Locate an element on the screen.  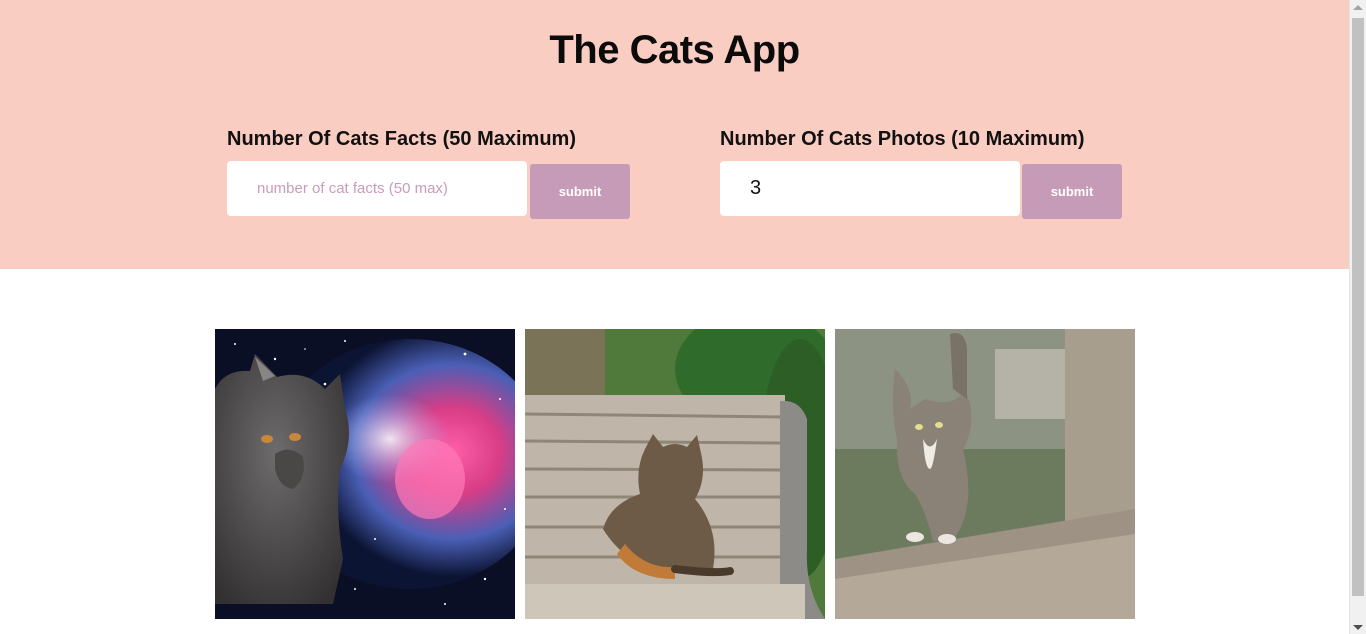
cat-facts-label: Number Of Cats Facts (50 Maximum) is located at coordinates (401, 139).